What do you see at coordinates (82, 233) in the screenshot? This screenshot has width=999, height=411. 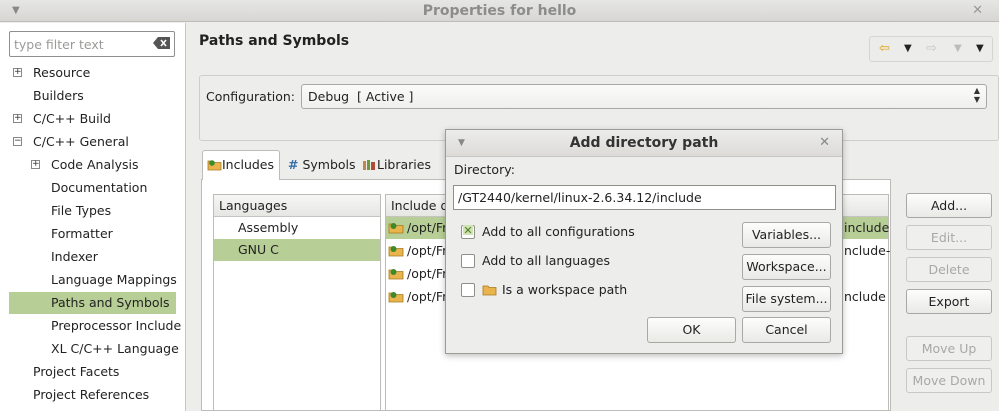 I see `tree-item-label: Formatter` at bounding box center [82, 233].